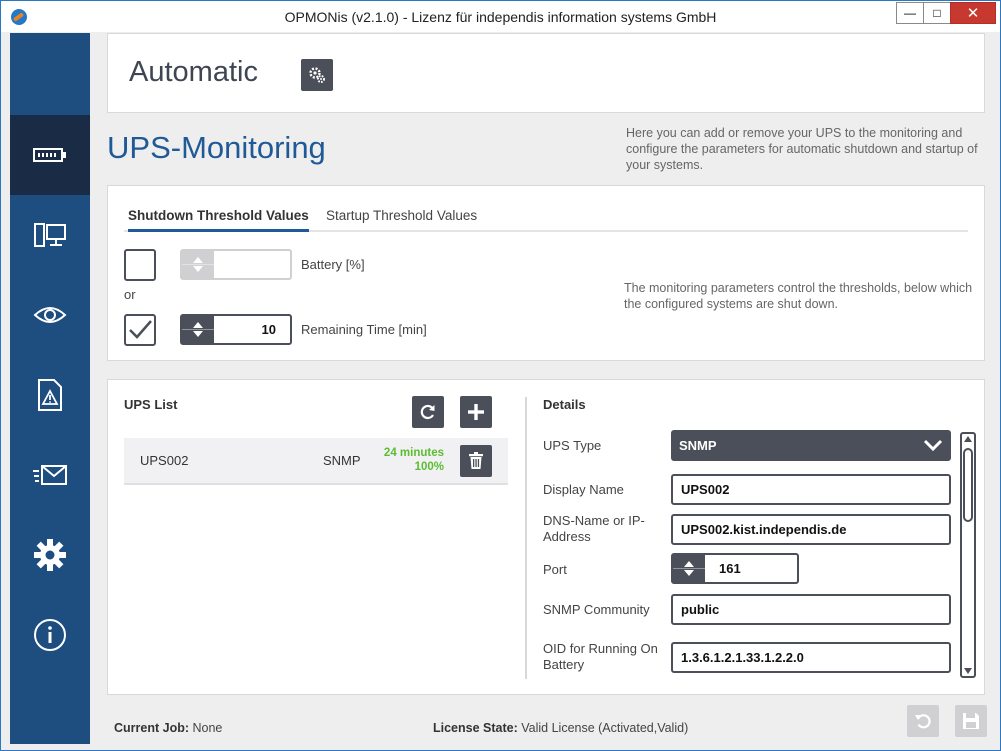 This screenshot has width=1001, height=751. What do you see at coordinates (164, 460) in the screenshot?
I see `ups-name: UPS002` at bounding box center [164, 460].